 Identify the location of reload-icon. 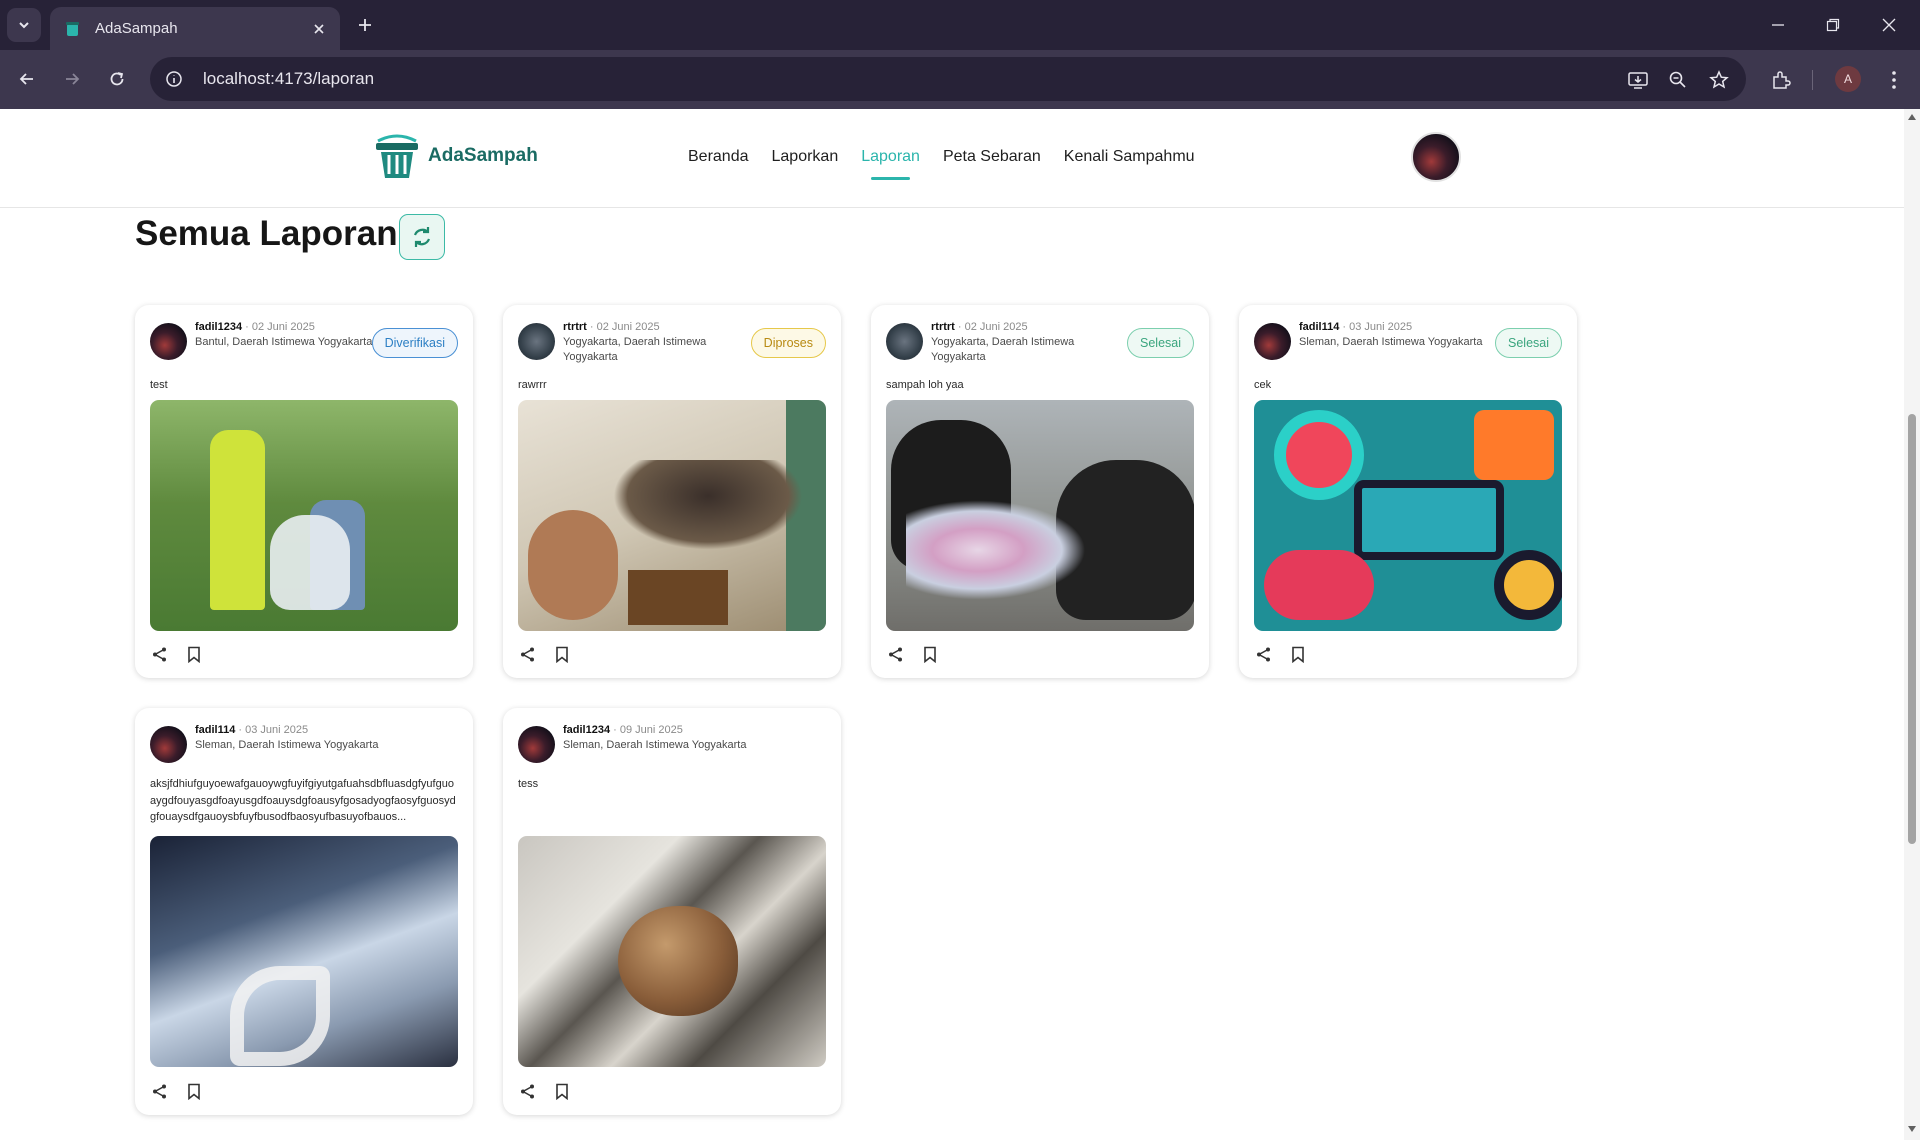
(117, 79).